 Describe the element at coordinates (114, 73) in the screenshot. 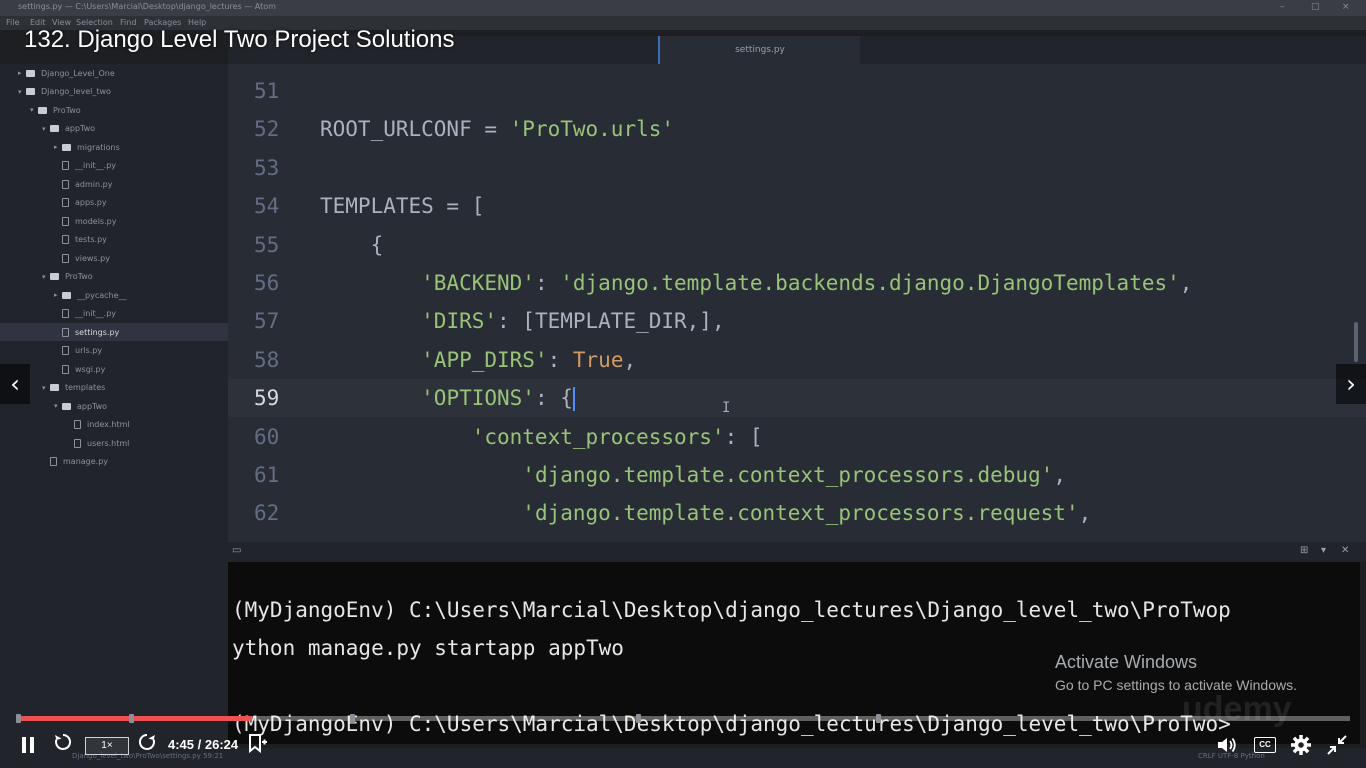

I see `tree-folder: ▸ Django_Level_One` at that location.